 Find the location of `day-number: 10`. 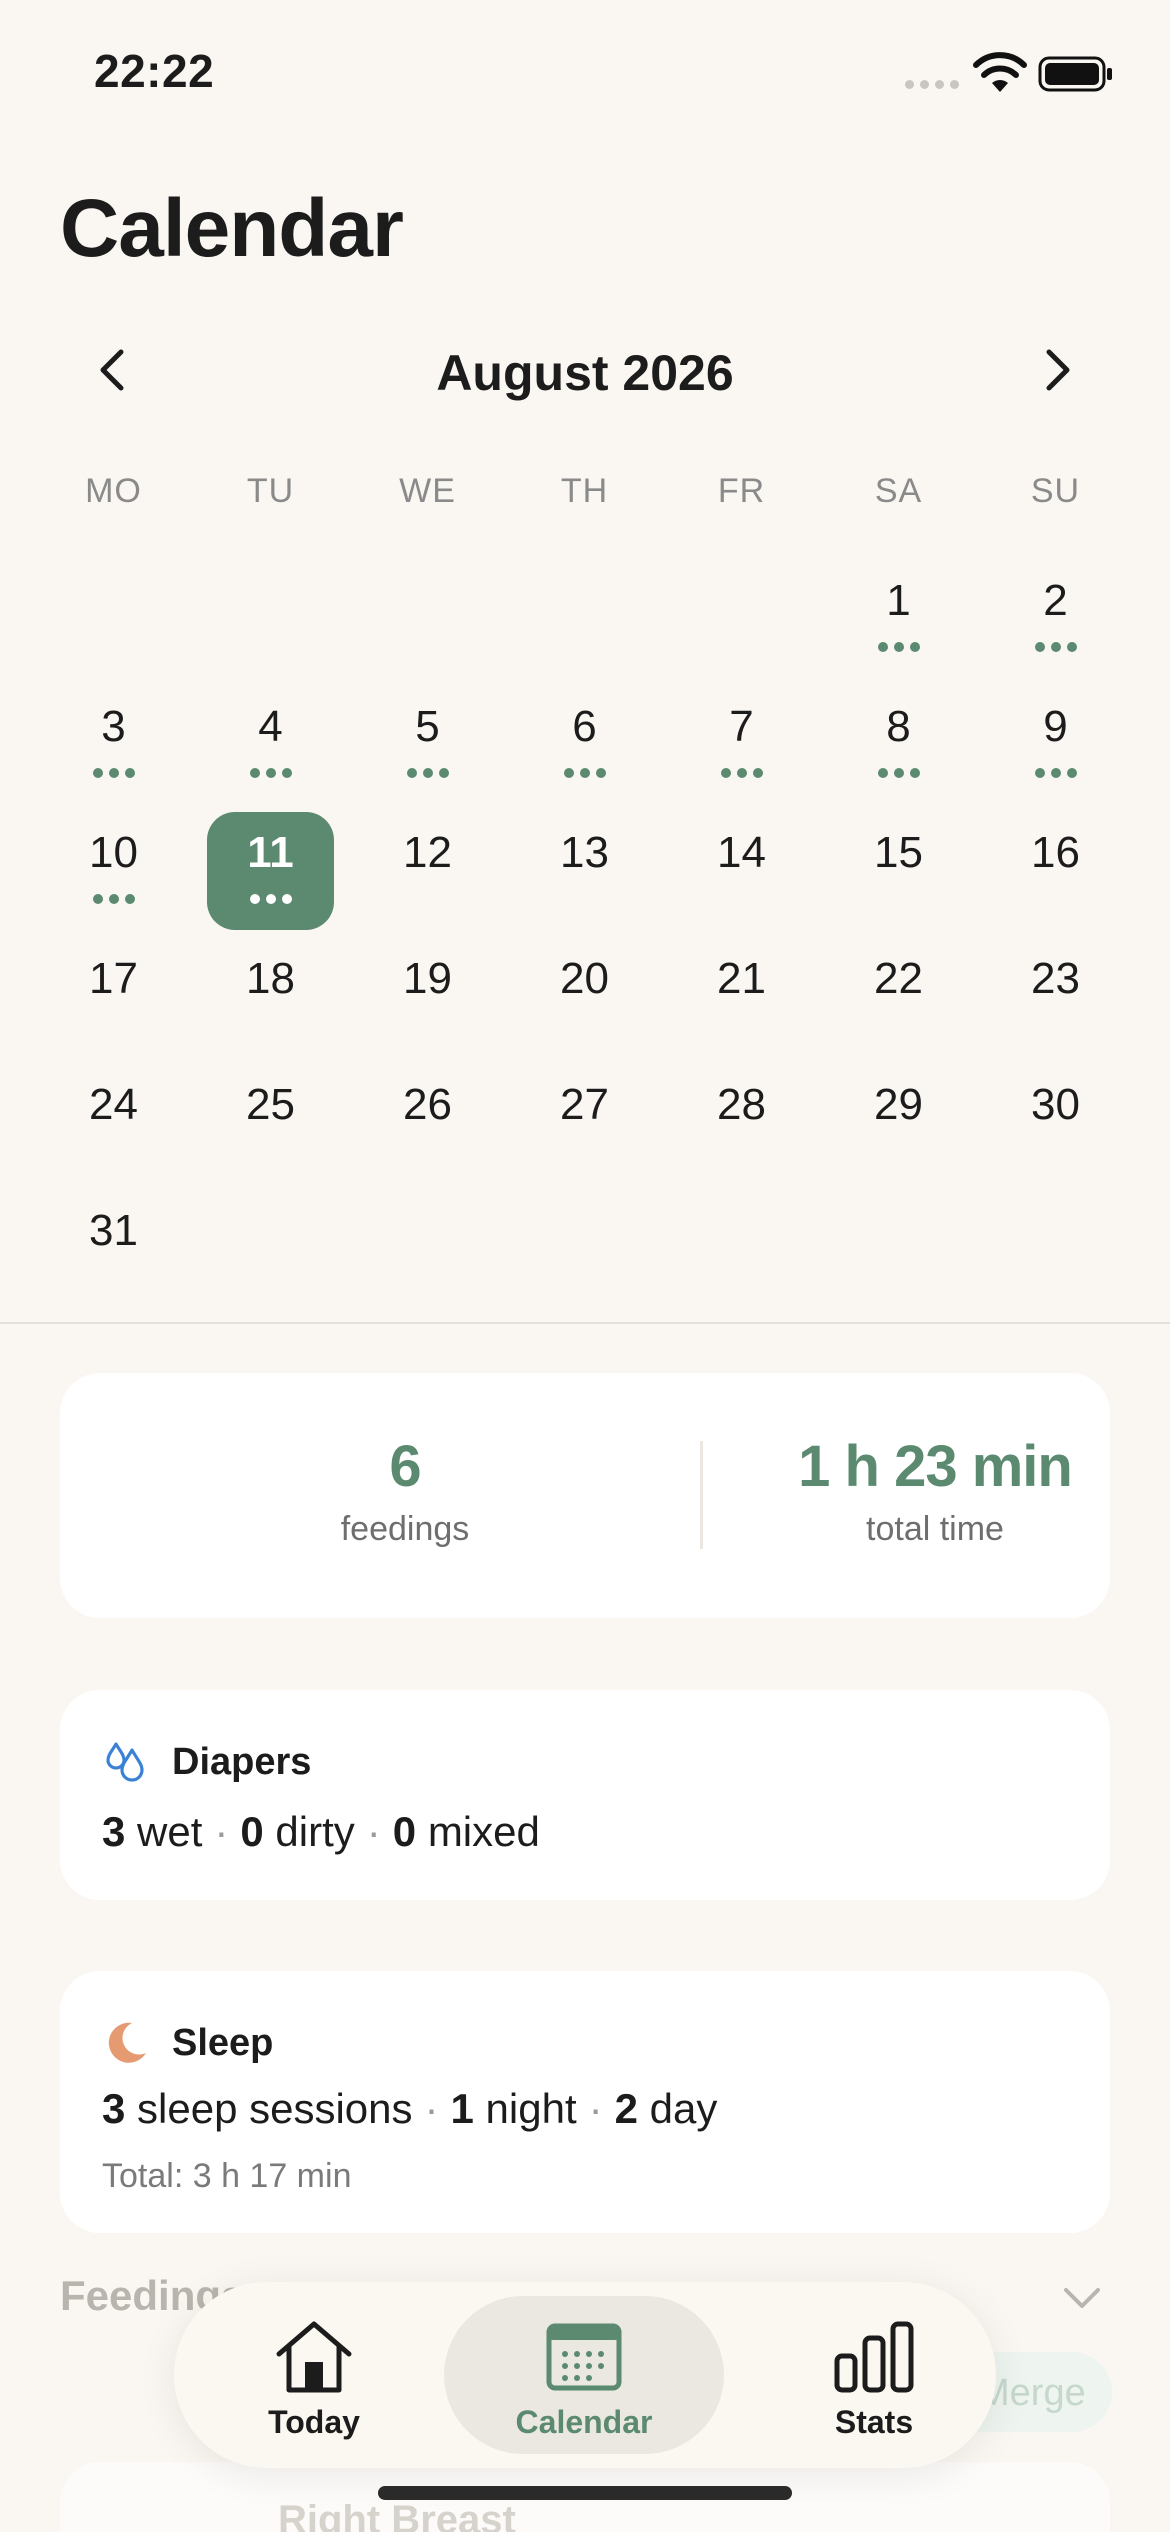

day-number: 10 is located at coordinates (113, 852).